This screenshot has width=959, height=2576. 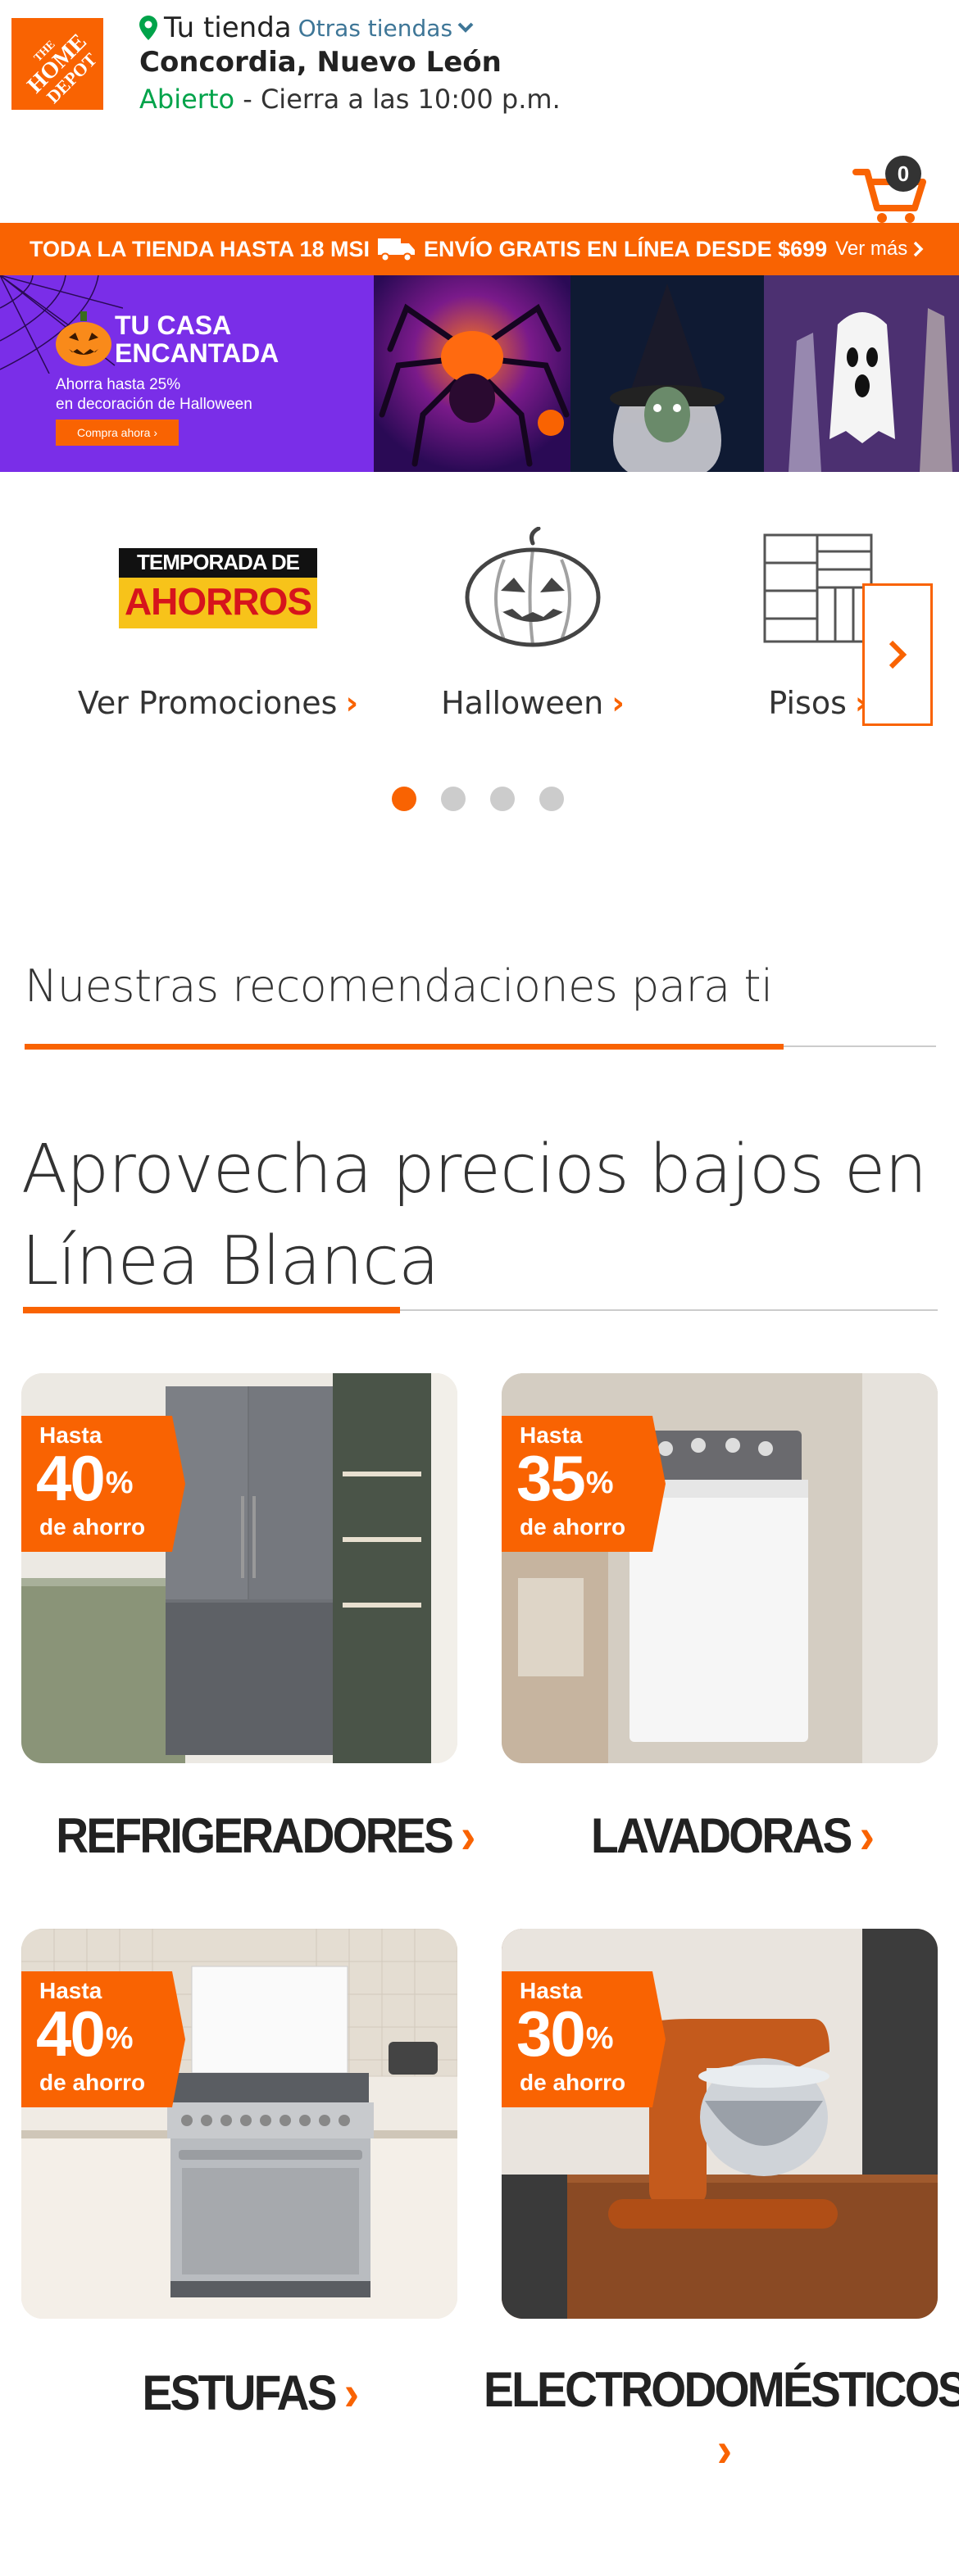 What do you see at coordinates (626, 248) in the screenshot?
I see `promo-shipping-text: ENVÍO GRATIS EN LÍNEA DESDE $699` at bounding box center [626, 248].